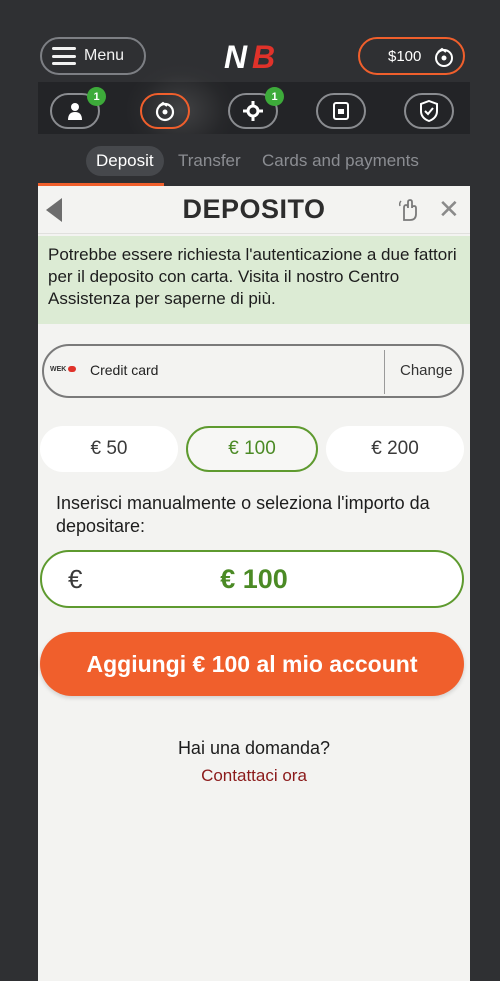  Describe the element at coordinates (426, 370) in the screenshot. I see `change-button: Change` at that location.